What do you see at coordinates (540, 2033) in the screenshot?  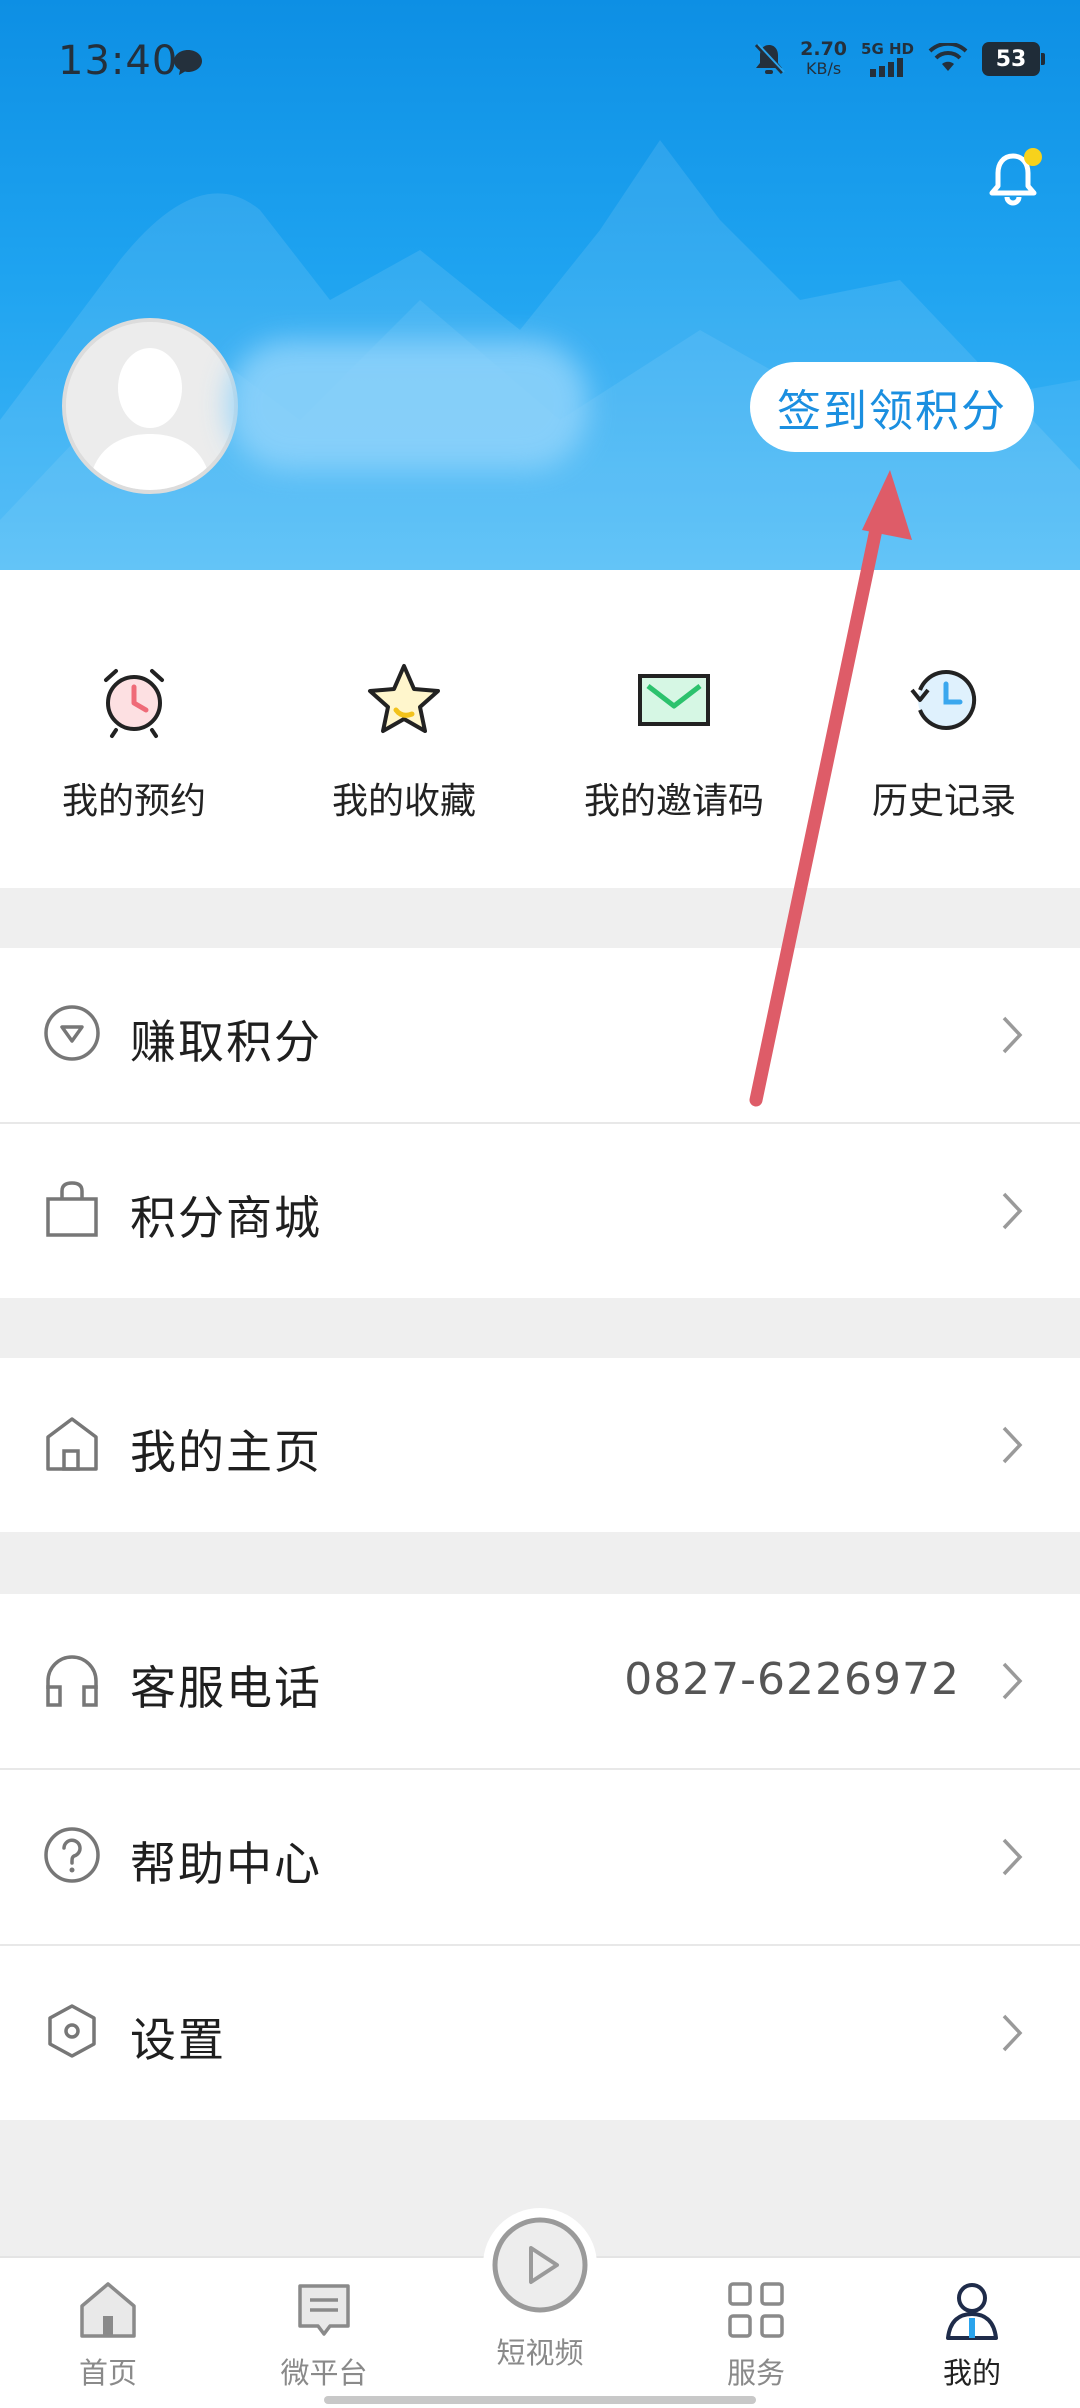 I see `menu-item-settings: 设置` at bounding box center [540, 2033].